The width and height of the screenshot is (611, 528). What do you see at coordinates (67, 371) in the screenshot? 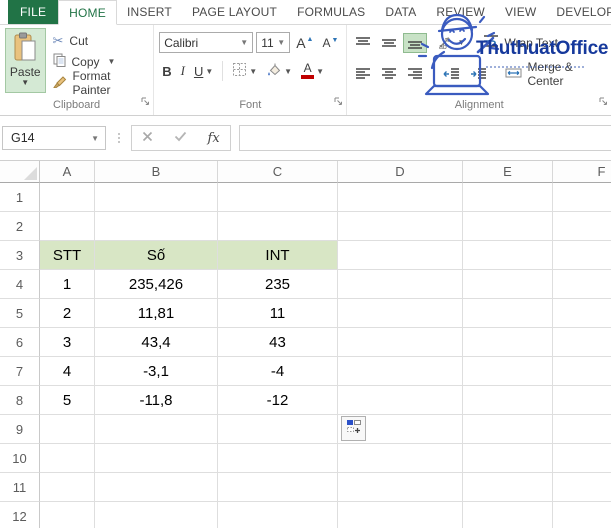
I see `cell-A7: 4` at bounding box center [67, 371].